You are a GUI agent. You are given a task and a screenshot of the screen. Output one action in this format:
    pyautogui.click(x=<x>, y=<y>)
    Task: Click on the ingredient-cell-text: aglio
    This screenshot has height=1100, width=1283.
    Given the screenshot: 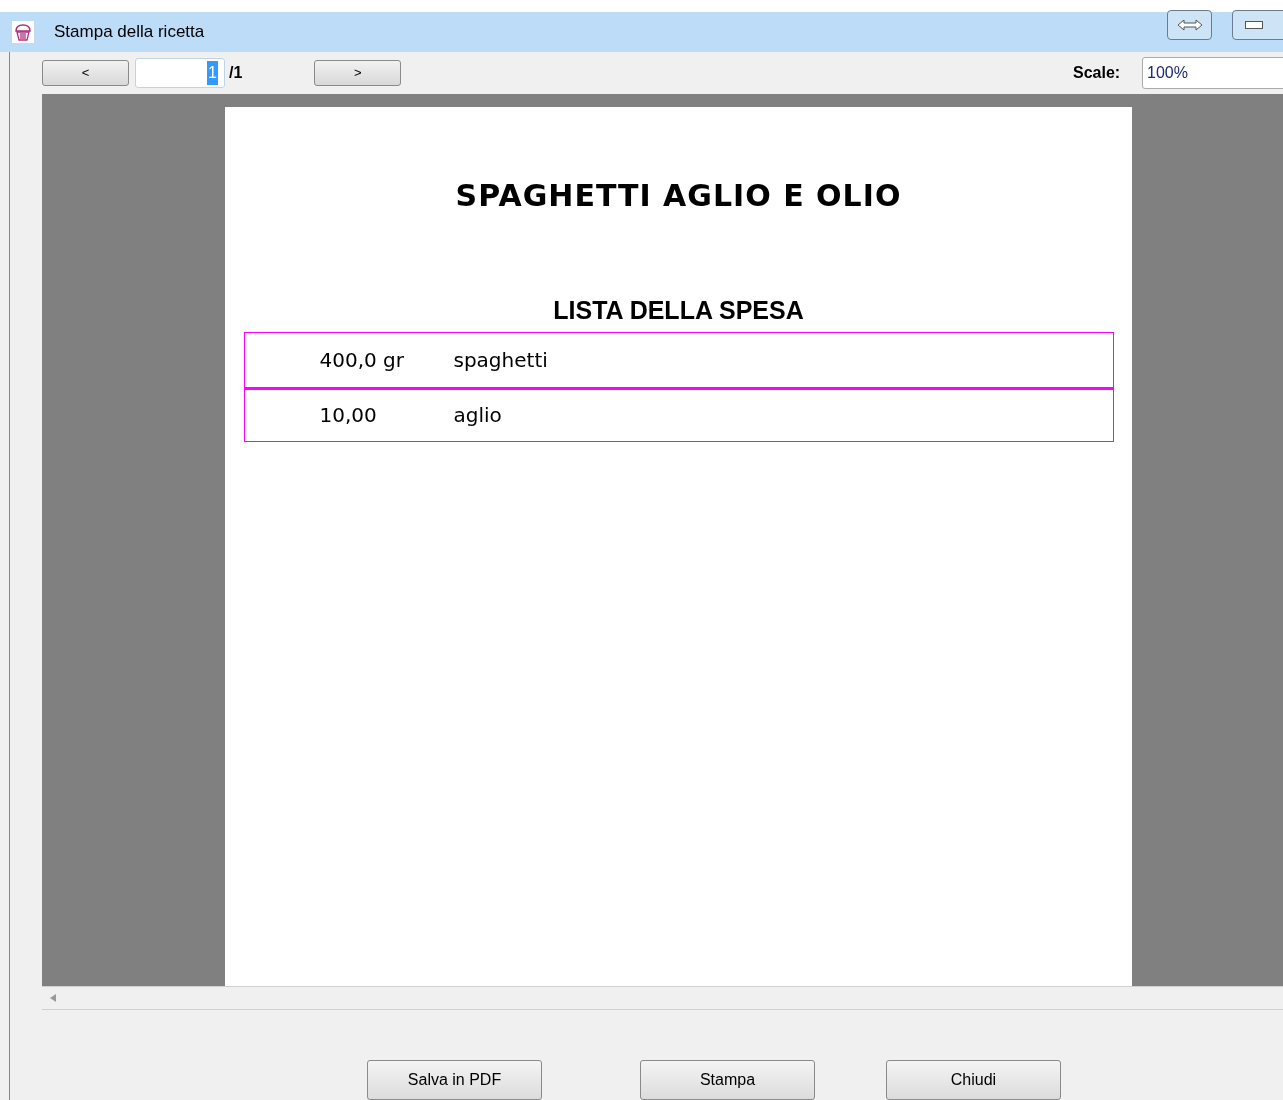 What is the action you would take?
    pyautogui.click(x=477, y=416)
    